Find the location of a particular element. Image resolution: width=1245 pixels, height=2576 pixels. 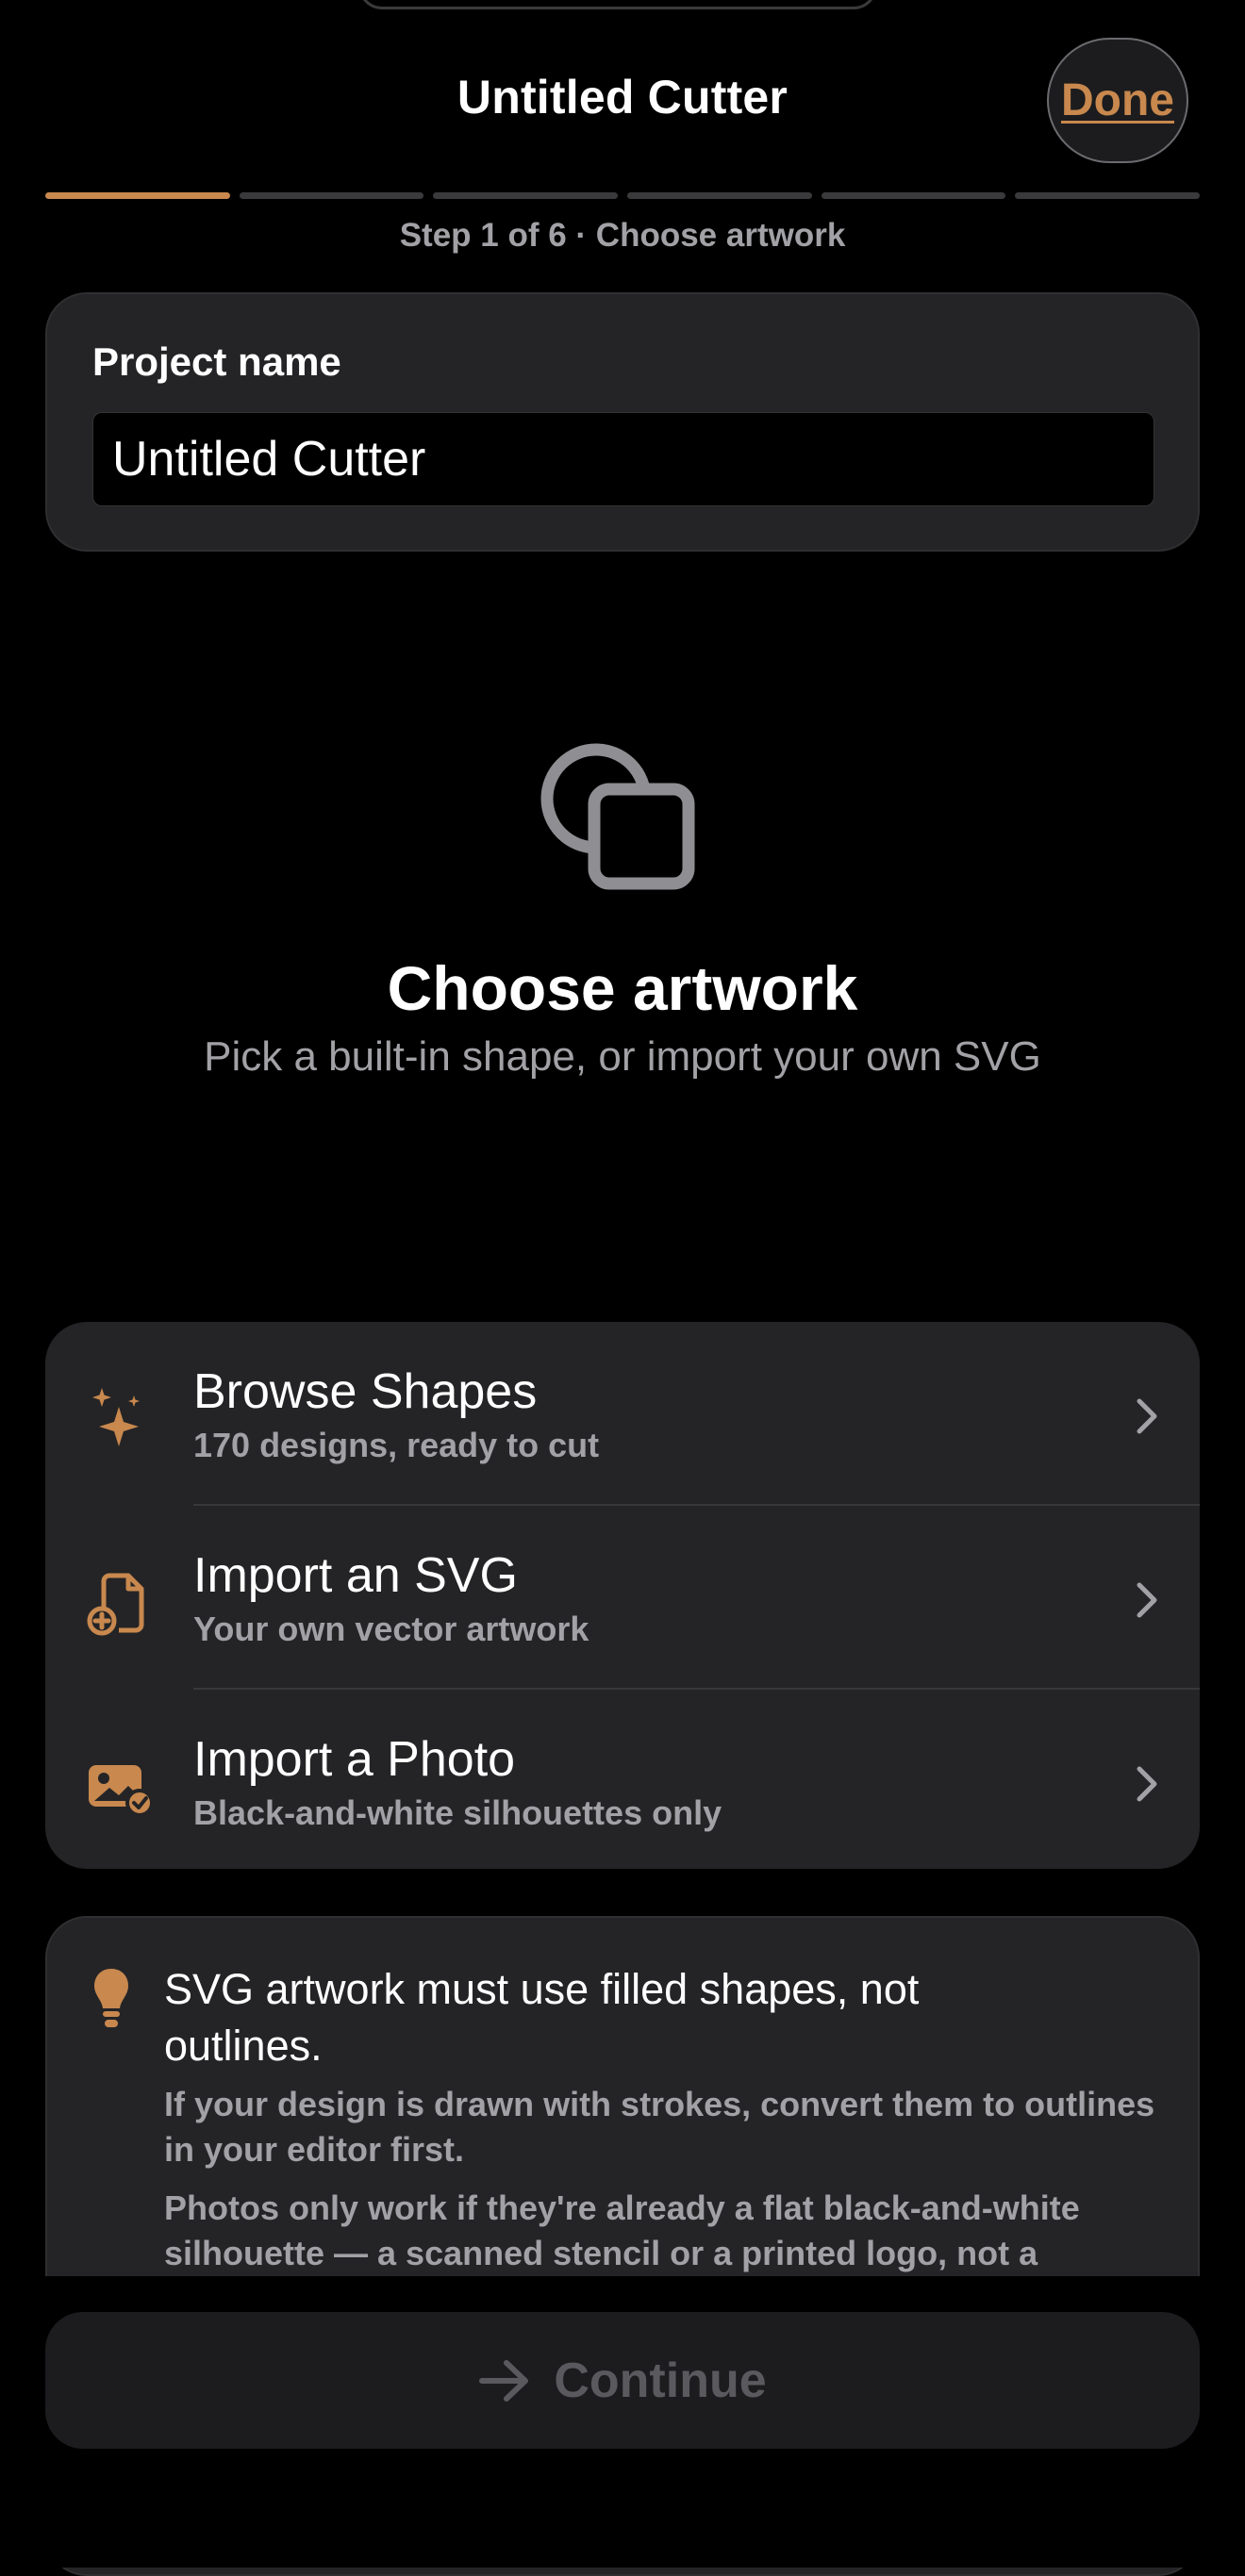

done-button: Done is located at coordinates (1118, 100).